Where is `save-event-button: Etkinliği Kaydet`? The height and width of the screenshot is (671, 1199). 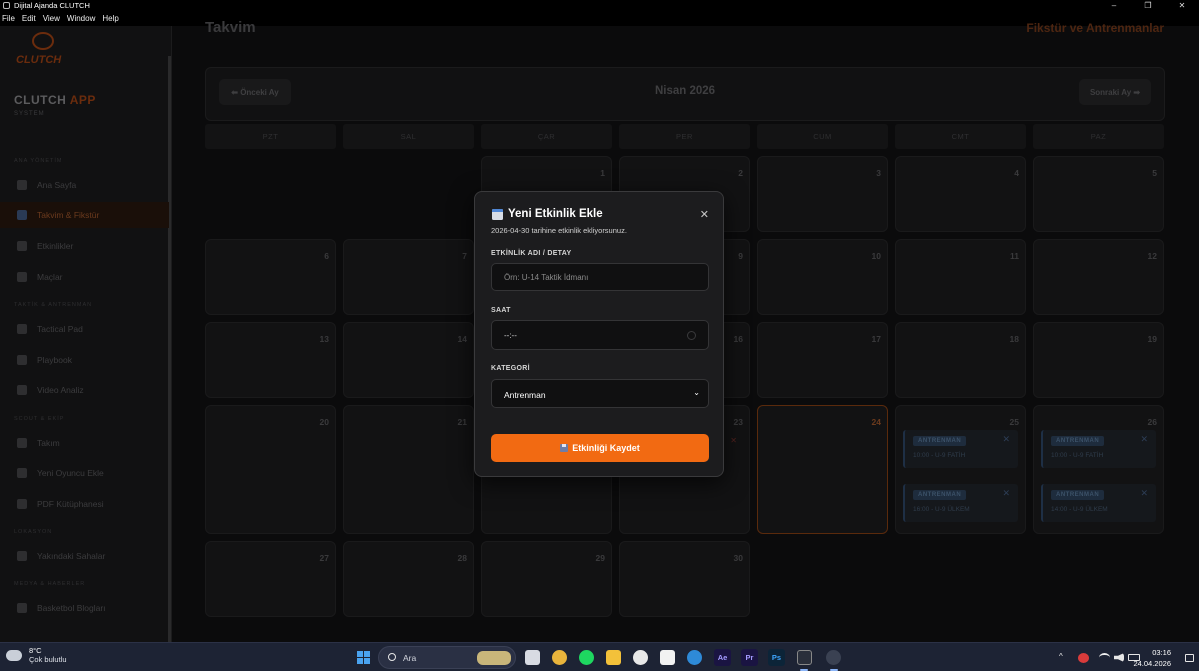
save-event-button: Etkinliği Kaydet is located at coordinates (600, 448).